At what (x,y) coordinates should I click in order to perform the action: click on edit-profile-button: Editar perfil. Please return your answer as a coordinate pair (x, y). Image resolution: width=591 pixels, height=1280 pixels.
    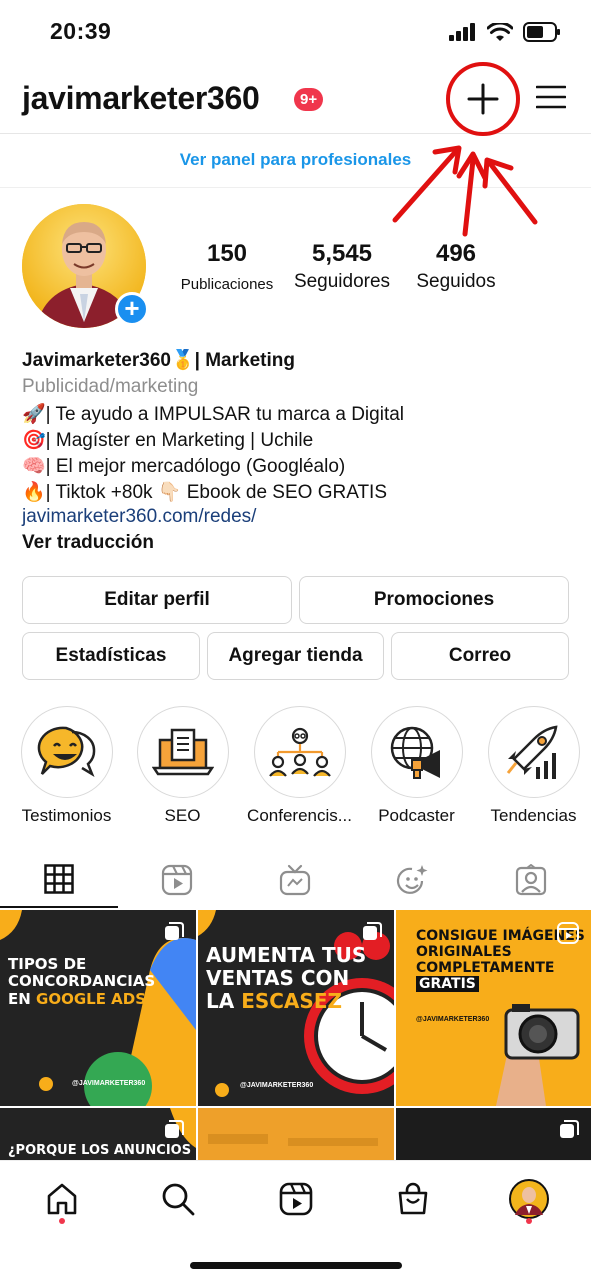
    Looking at the image, I should click on (157, 600).